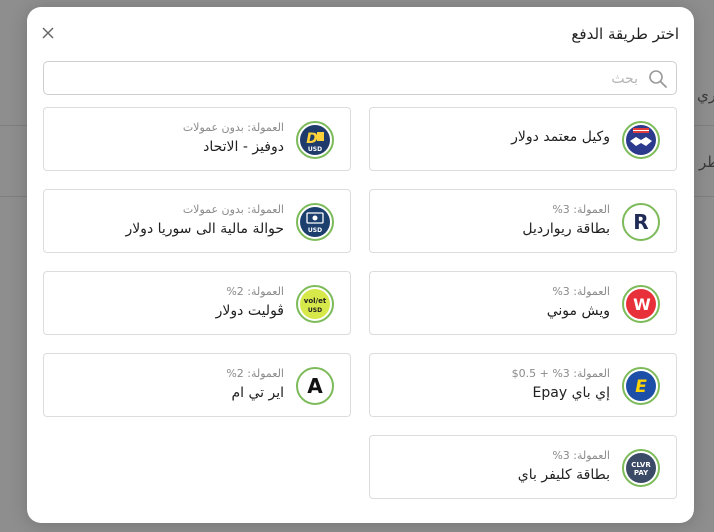  Describe the element at coordinates (641, 140) in the screenshot. I see `handshake-agent-logo` at that location.